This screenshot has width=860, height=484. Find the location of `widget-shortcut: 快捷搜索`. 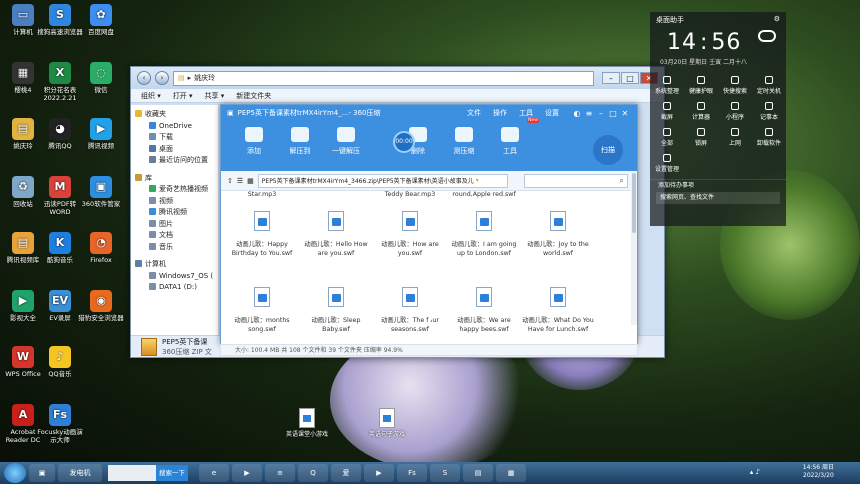

widget-shortcut: 快捷搜索 is located at coordinates (735, 85).